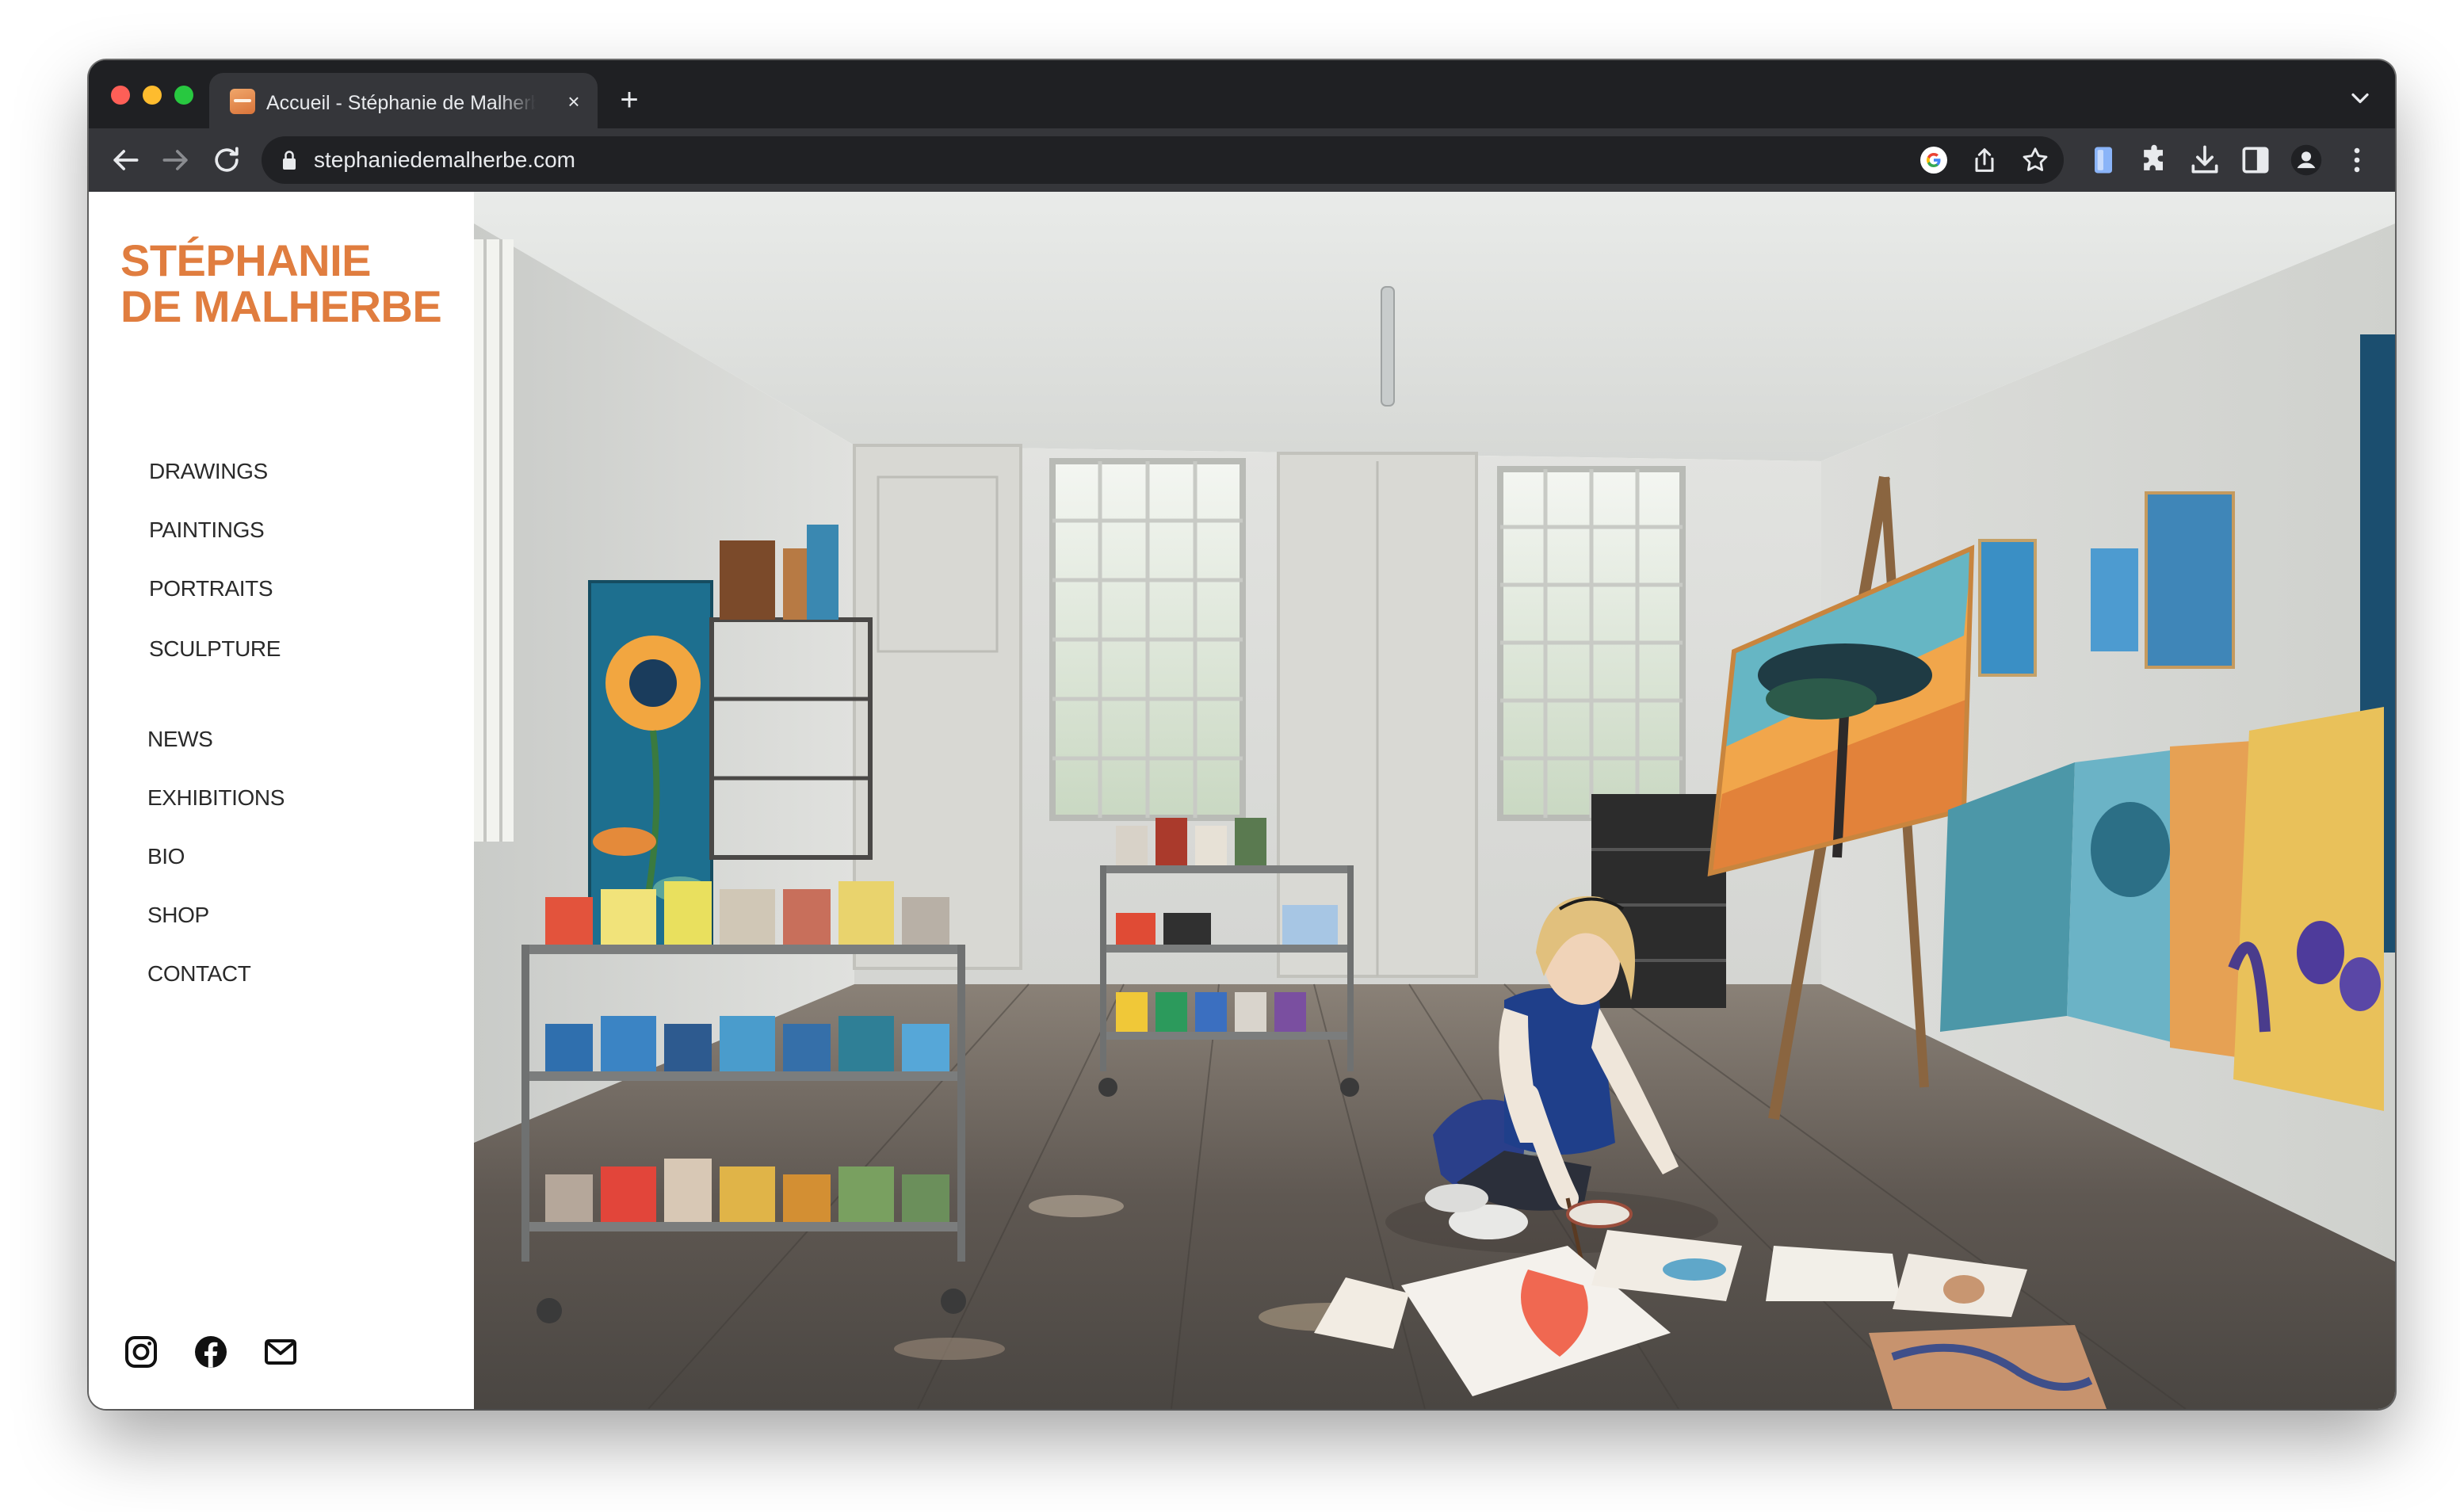  I want to click on tab-search-chevron-icon, so click(2360, 98).